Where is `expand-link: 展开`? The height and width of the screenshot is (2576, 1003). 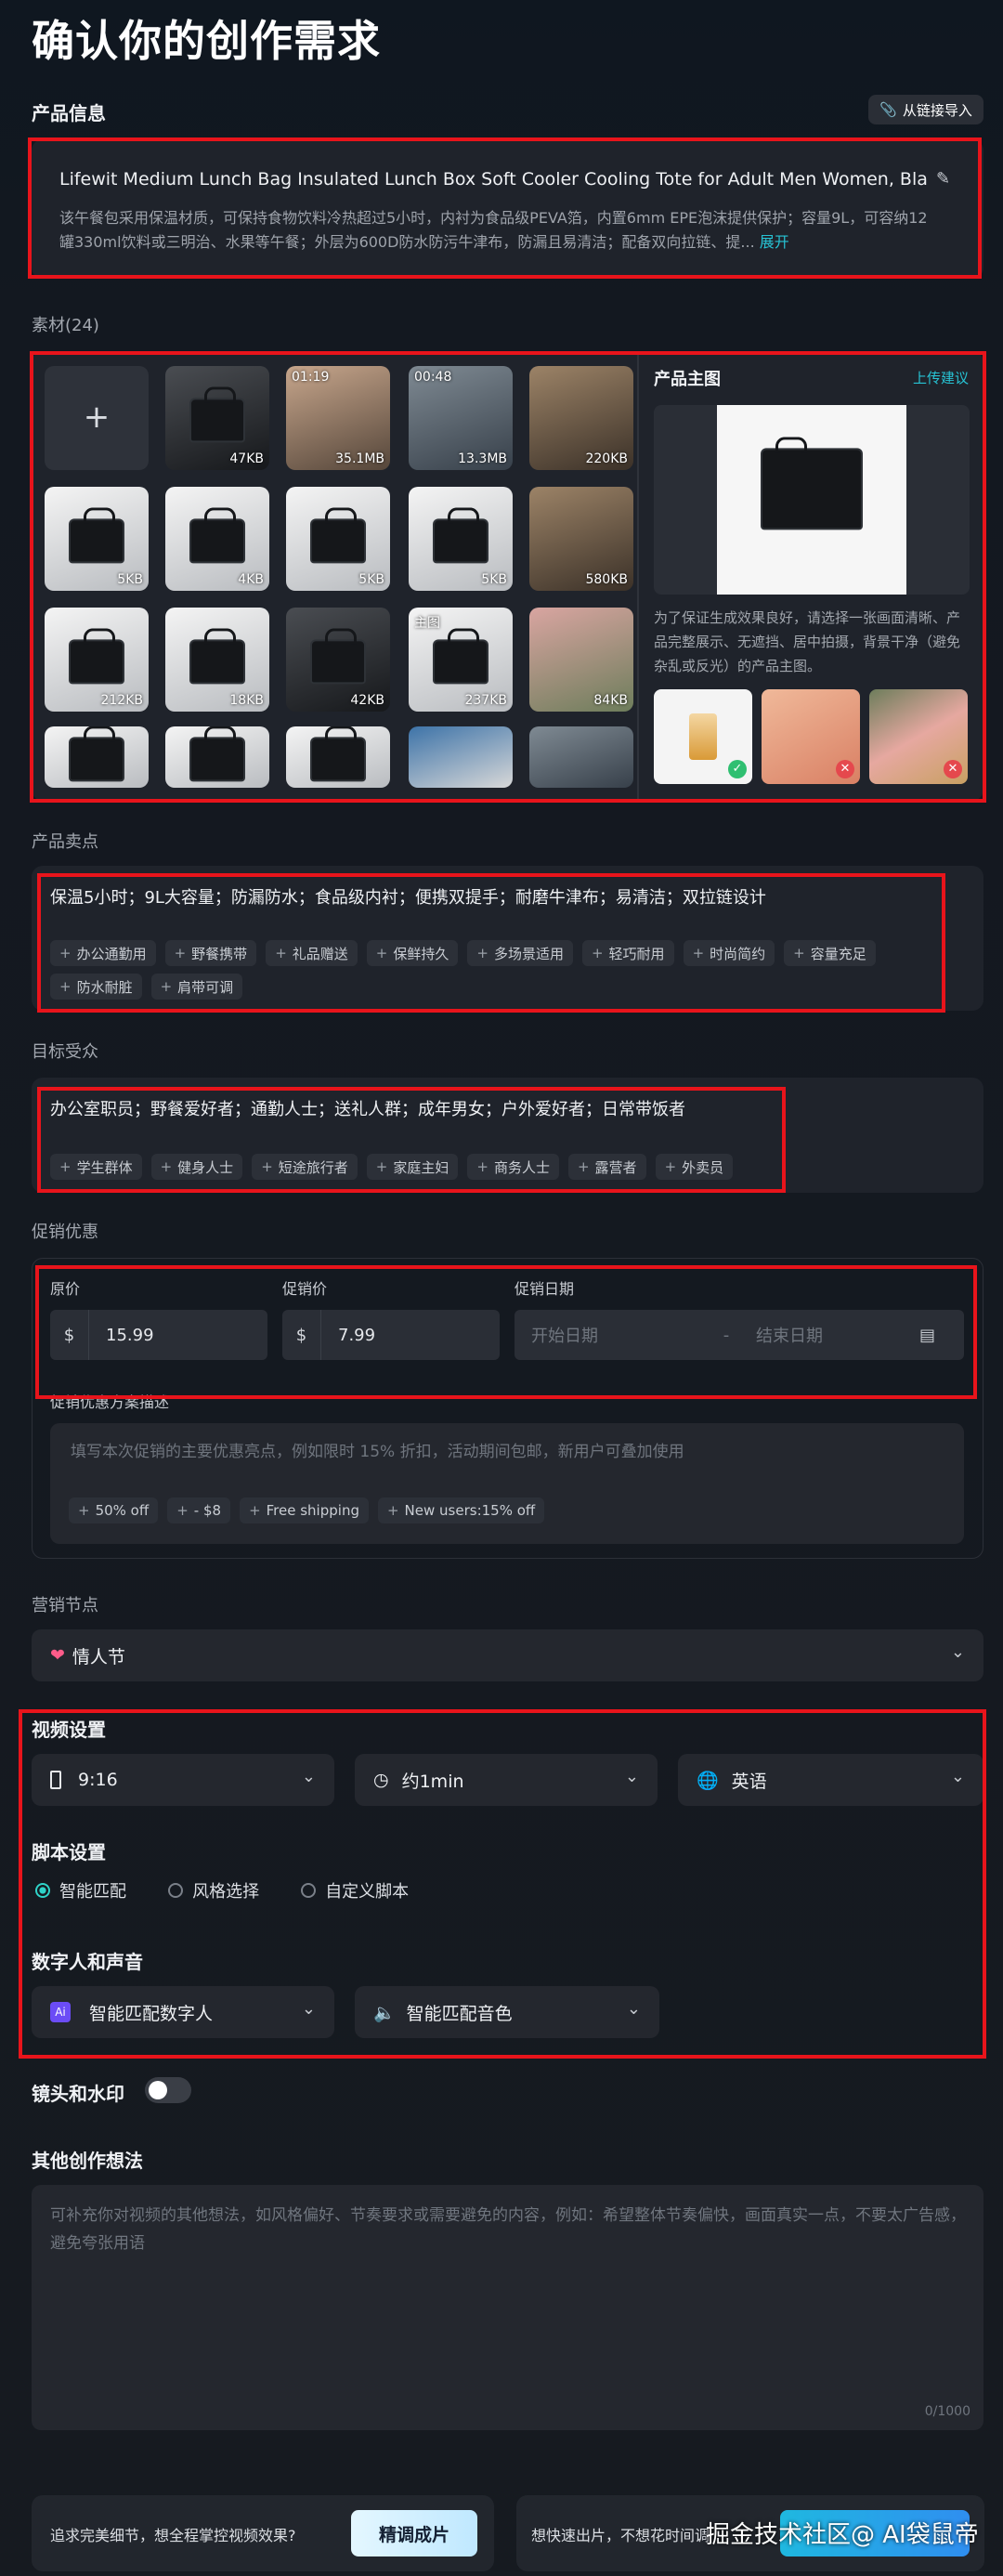
expand-link: 展开 is located at coordinates (774, 242).